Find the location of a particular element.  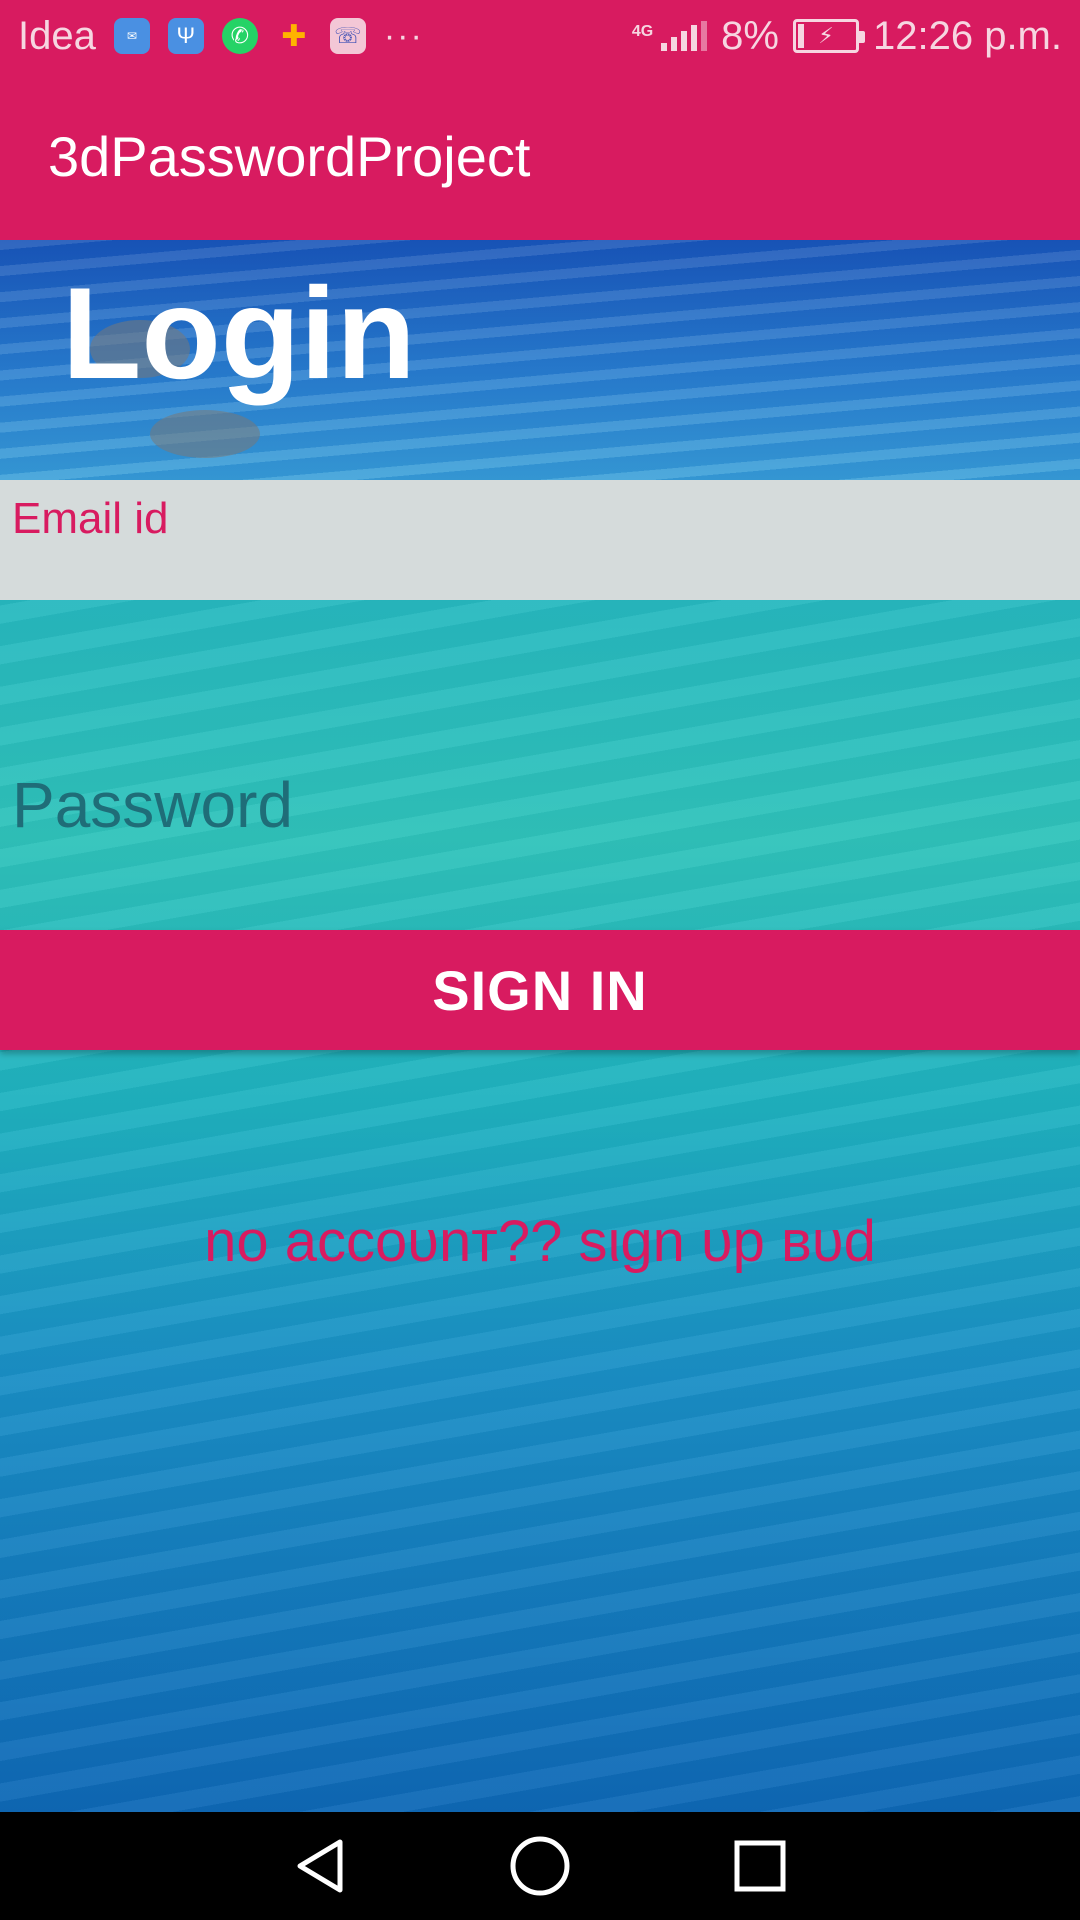

navigation-bar is located at coordinates (540, 1866).